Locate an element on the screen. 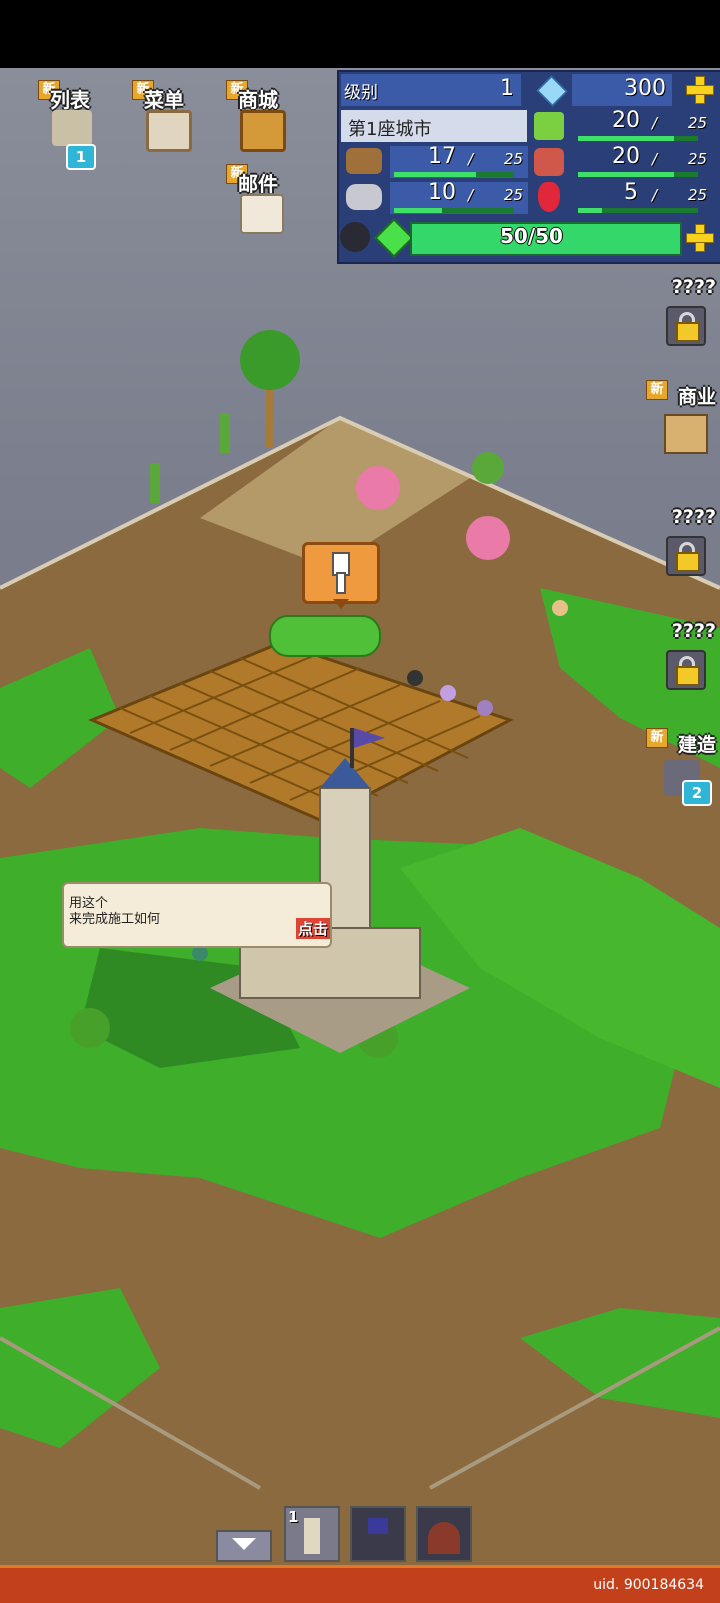  ruby-bar-fill is located at coordinates (590, 210).